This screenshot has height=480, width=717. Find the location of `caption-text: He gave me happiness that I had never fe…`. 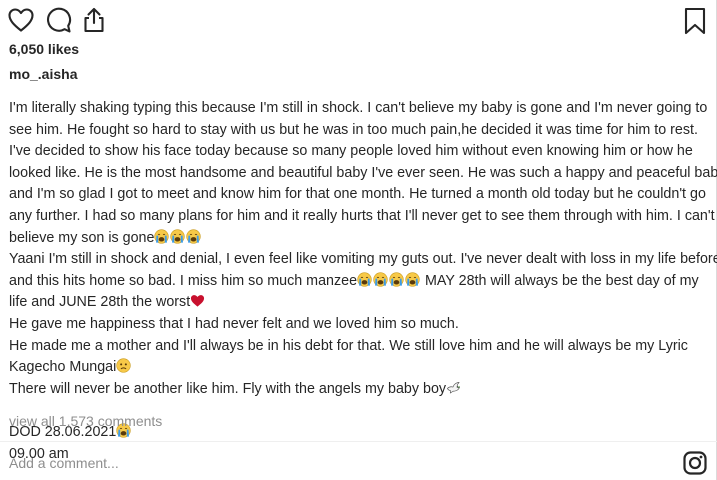

caption-text: He gave me happiness that I had never fe… is located at coordinates (234, 323).